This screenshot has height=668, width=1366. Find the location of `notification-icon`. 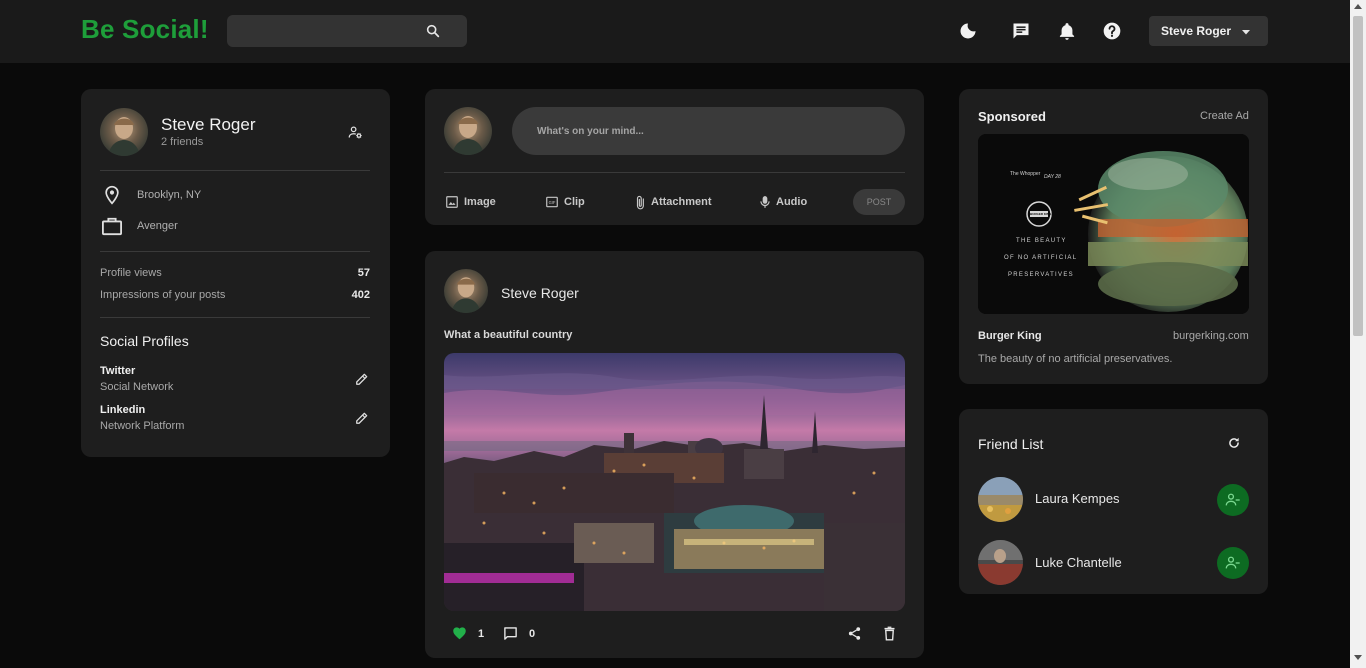

notification-icon is located at coordinates (1067, 31).